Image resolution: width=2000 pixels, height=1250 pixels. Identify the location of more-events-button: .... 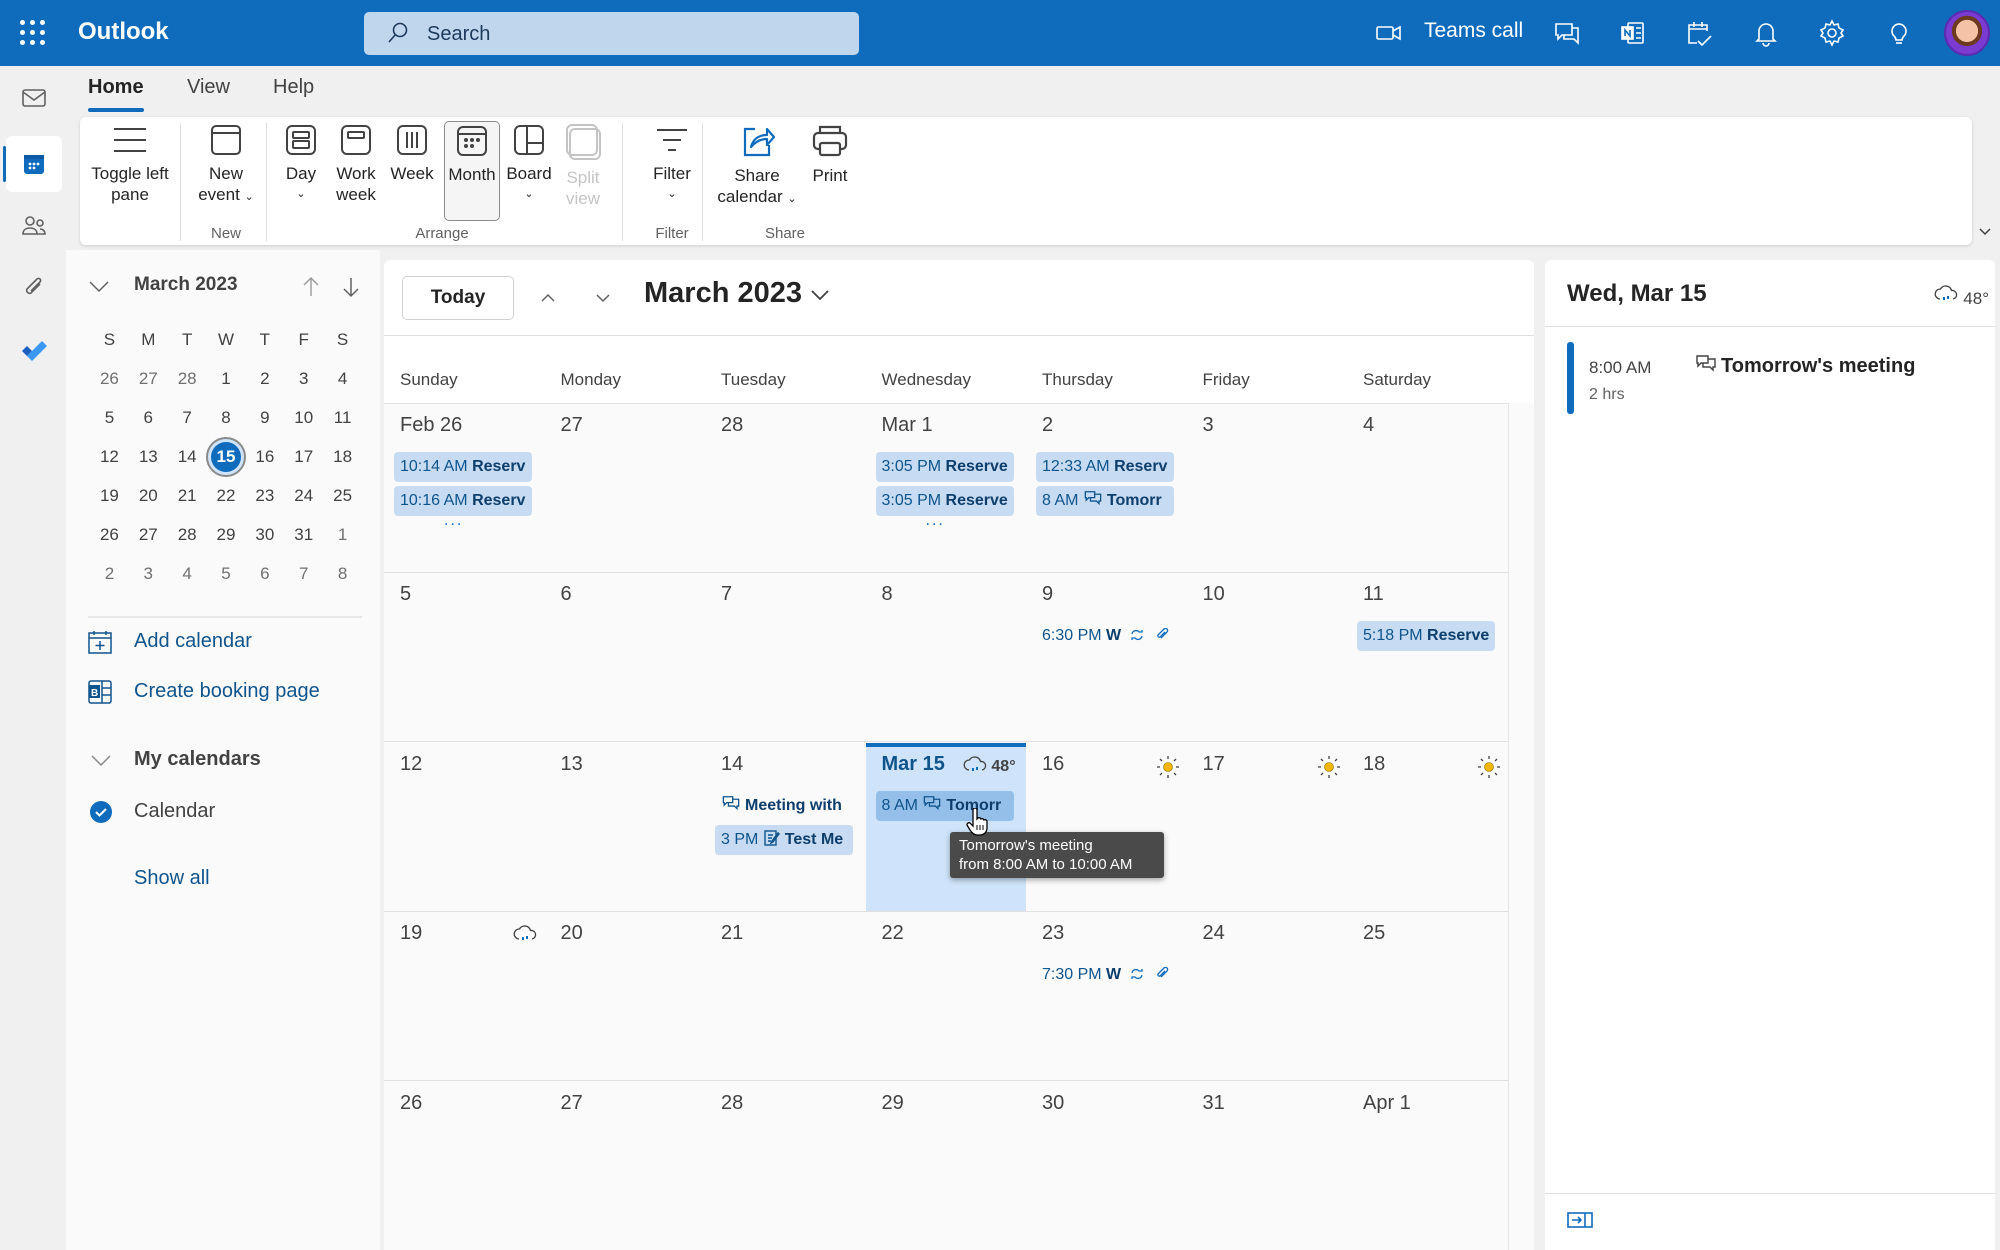
(935, 521).